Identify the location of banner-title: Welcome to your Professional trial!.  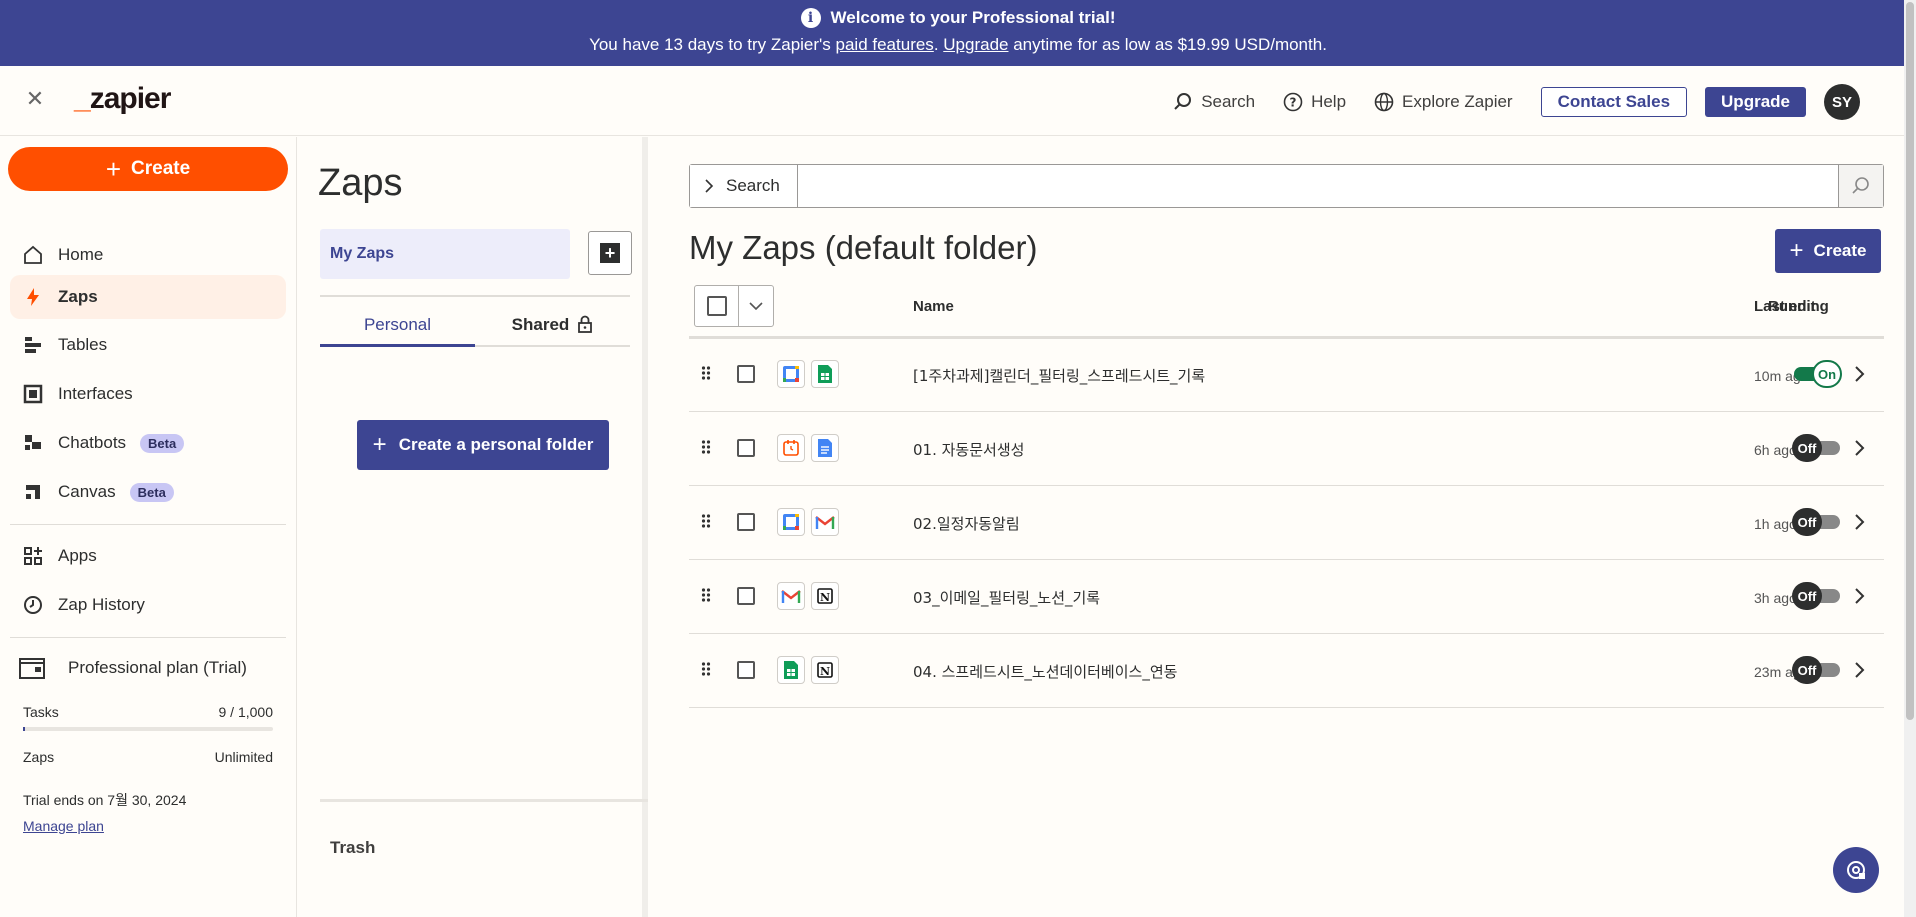
(973, 17).